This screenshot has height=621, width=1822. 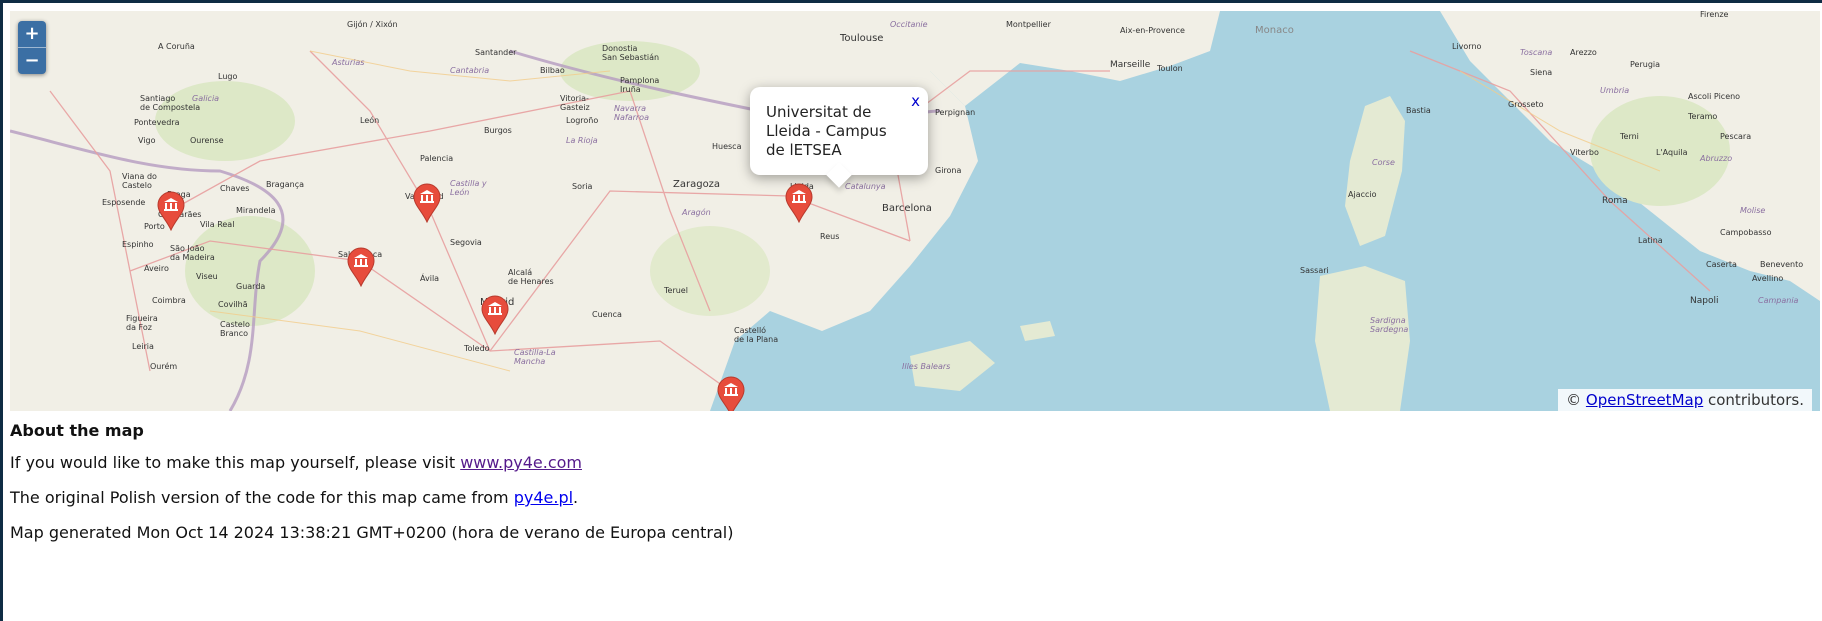 I want to click on place-label: Espinho, so click(x=138, y=244).